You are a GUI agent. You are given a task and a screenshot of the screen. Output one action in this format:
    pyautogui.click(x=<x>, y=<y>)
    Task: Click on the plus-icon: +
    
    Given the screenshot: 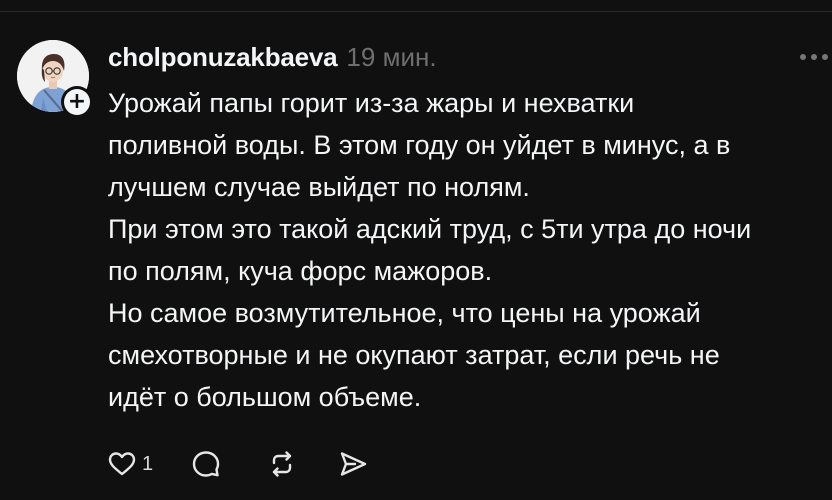 What is the action you would take?
    pyautogui.click(x=77, y=102)
    